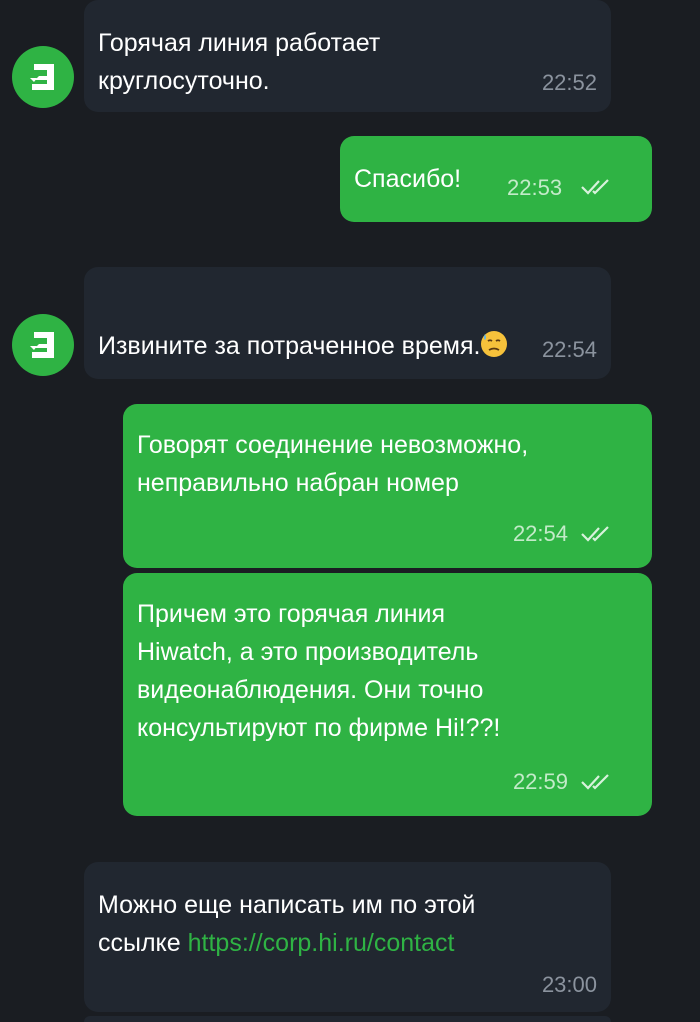 Image resolution: width=700 pixels, height=1022 pixels. Describe the element at coordinates (569, 984) in the screenshot. I see `message-time: 23:00` at that location.